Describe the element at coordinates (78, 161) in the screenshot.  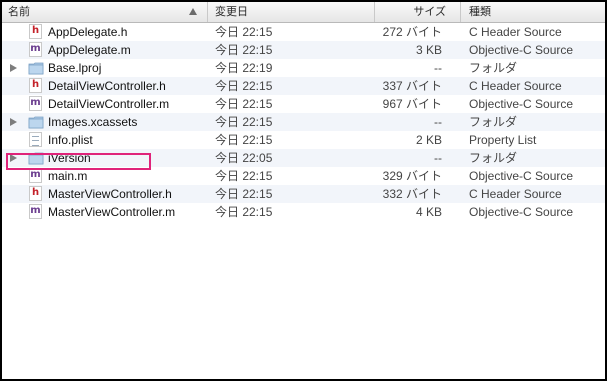
I see `highlight-box` at that location.